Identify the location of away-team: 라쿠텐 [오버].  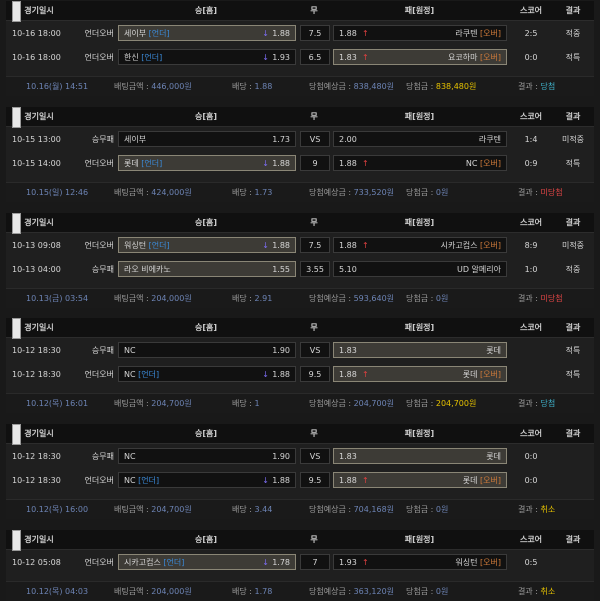
(478, 33).